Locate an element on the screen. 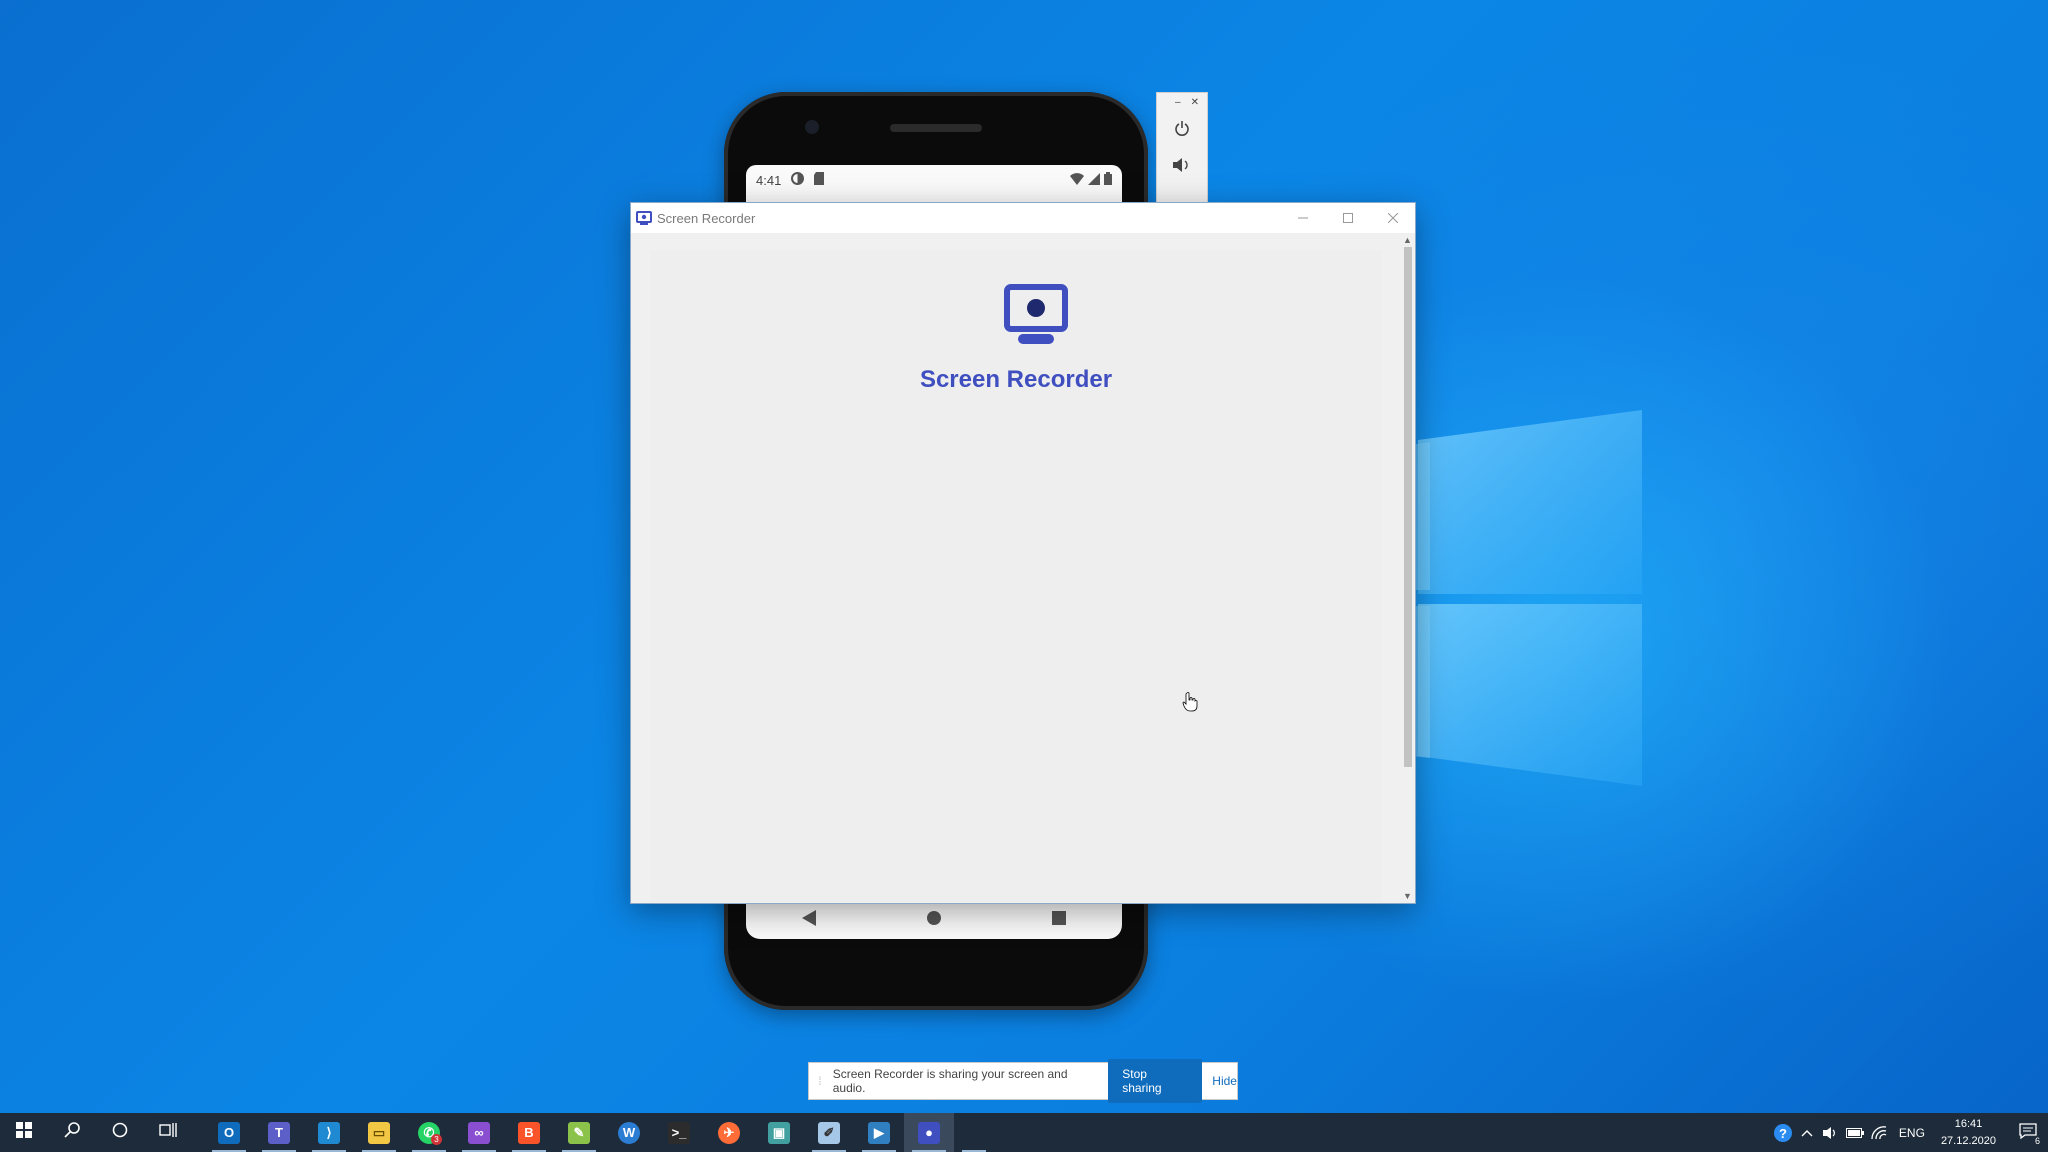  screen-recorder-icon: ● is located at coordinates (929, 1132).